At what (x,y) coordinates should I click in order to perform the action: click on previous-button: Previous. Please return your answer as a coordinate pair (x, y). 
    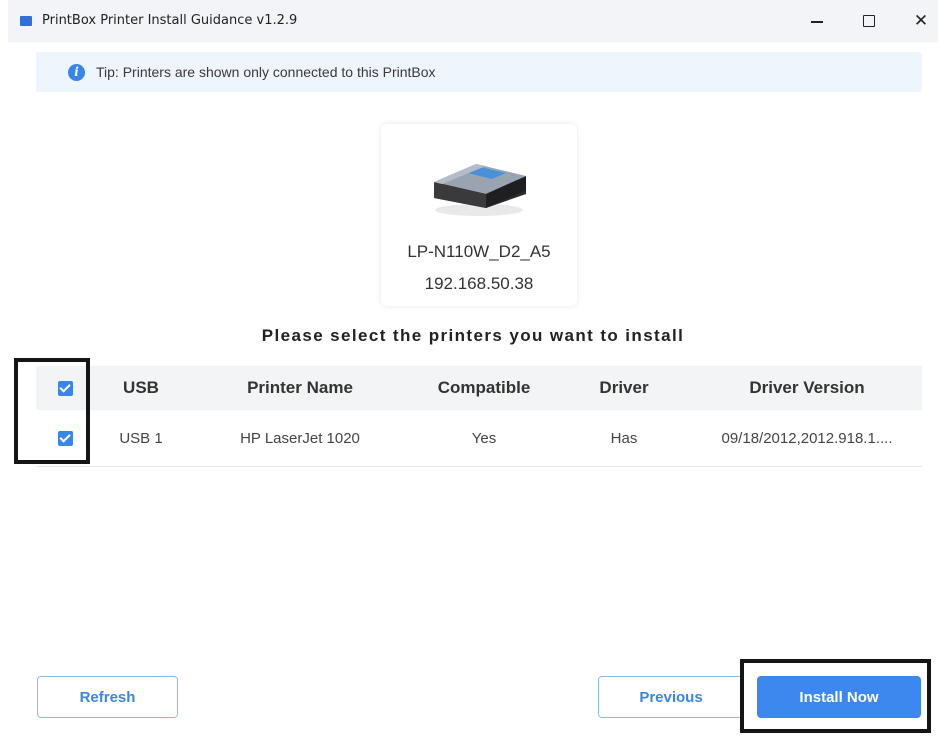
    Looking at the image, I should click on (671, 697).